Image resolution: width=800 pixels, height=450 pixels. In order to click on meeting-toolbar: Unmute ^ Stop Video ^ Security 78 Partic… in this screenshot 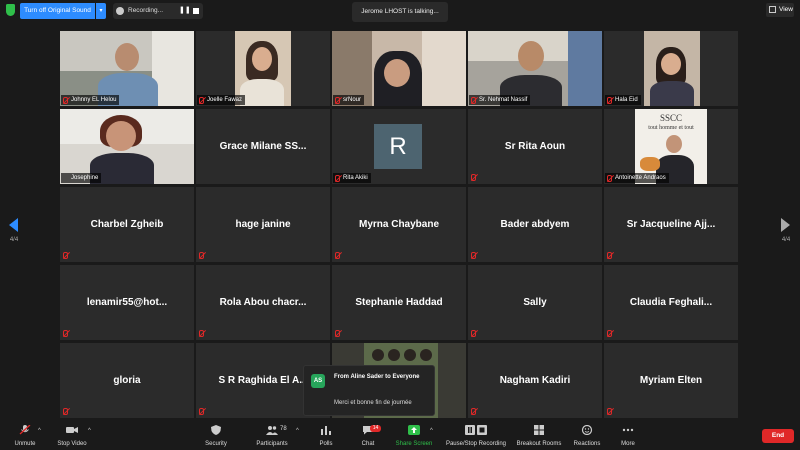, I will do `click(400, 435)`.